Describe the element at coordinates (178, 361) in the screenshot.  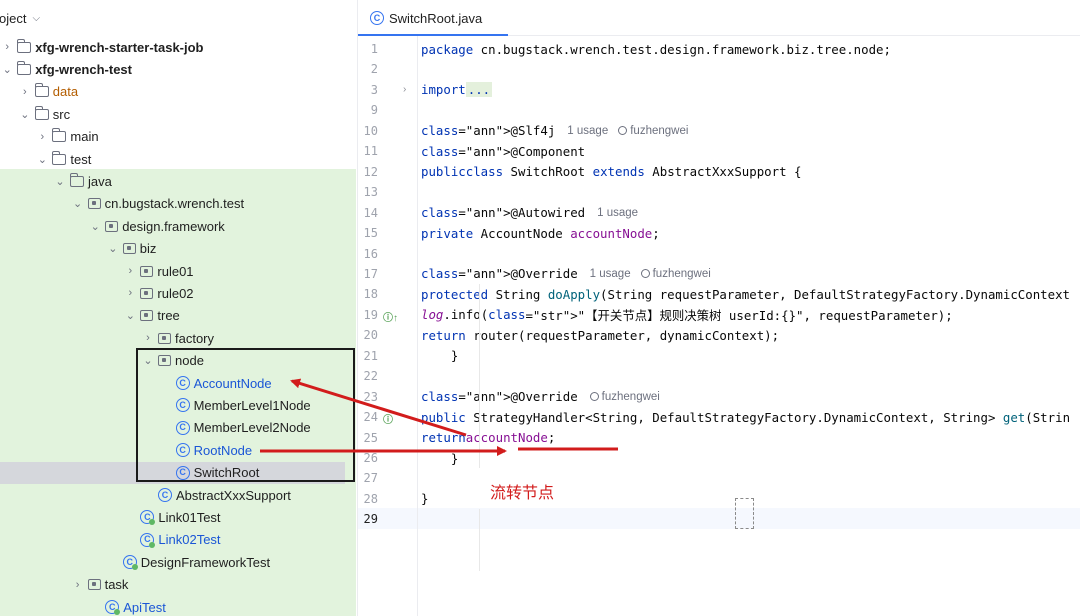
I see `tree-item: ⌄ node` at that location.